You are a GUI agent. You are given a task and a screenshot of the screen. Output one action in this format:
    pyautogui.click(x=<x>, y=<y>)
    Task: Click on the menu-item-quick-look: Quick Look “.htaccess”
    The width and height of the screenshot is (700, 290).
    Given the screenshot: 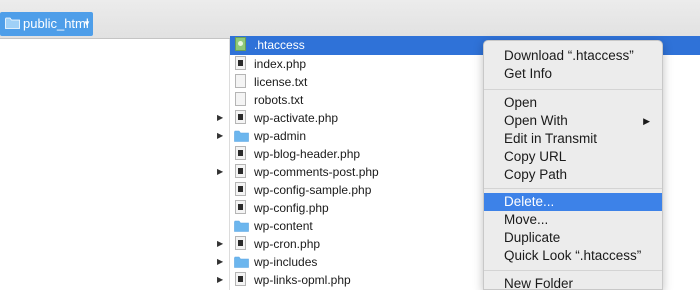 What is the action you would take?
    pyautogui.click(x=573, y=256)
    